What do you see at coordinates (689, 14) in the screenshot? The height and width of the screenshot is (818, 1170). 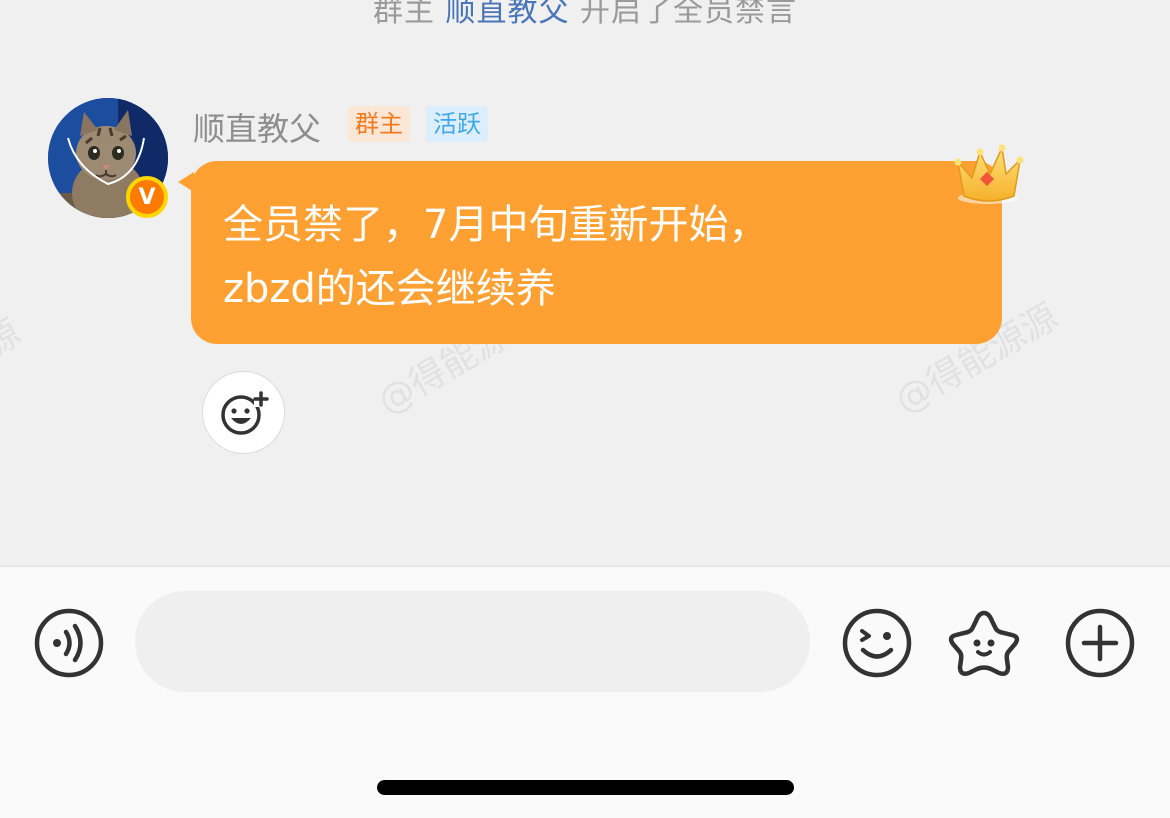 I see `system-notice-suffix: 开启了全员禁言` at bounding box center [689, 14].